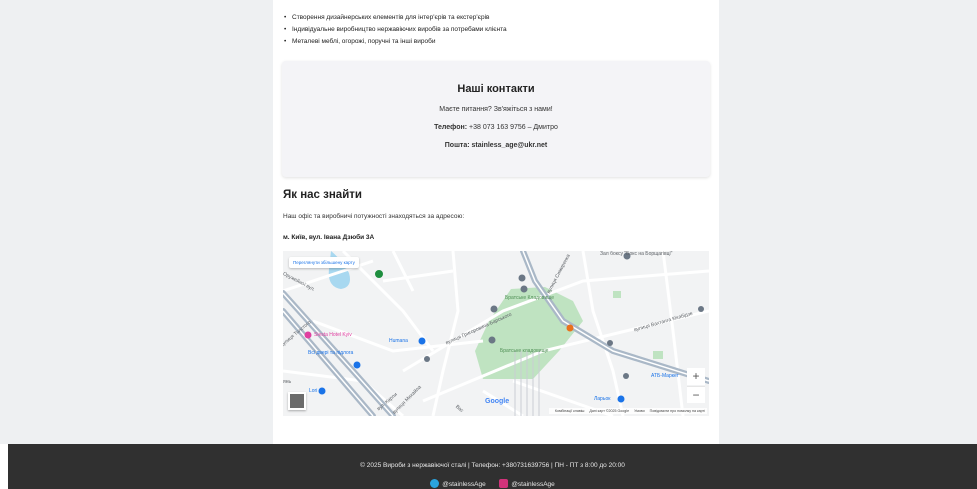  What do you see at coordinates (532, 484) in the screenshot?
I see `instagram-link: @stainlessAge` at bounding box center [532, 484].